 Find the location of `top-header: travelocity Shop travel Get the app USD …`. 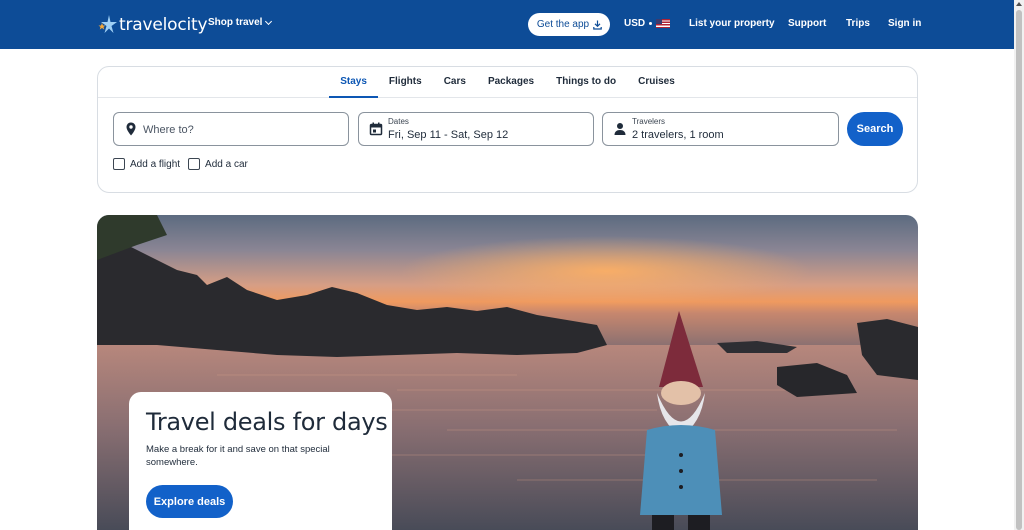

top-header: travelocity Shop travel Get the app USD … is located at coordinates (507, 24).